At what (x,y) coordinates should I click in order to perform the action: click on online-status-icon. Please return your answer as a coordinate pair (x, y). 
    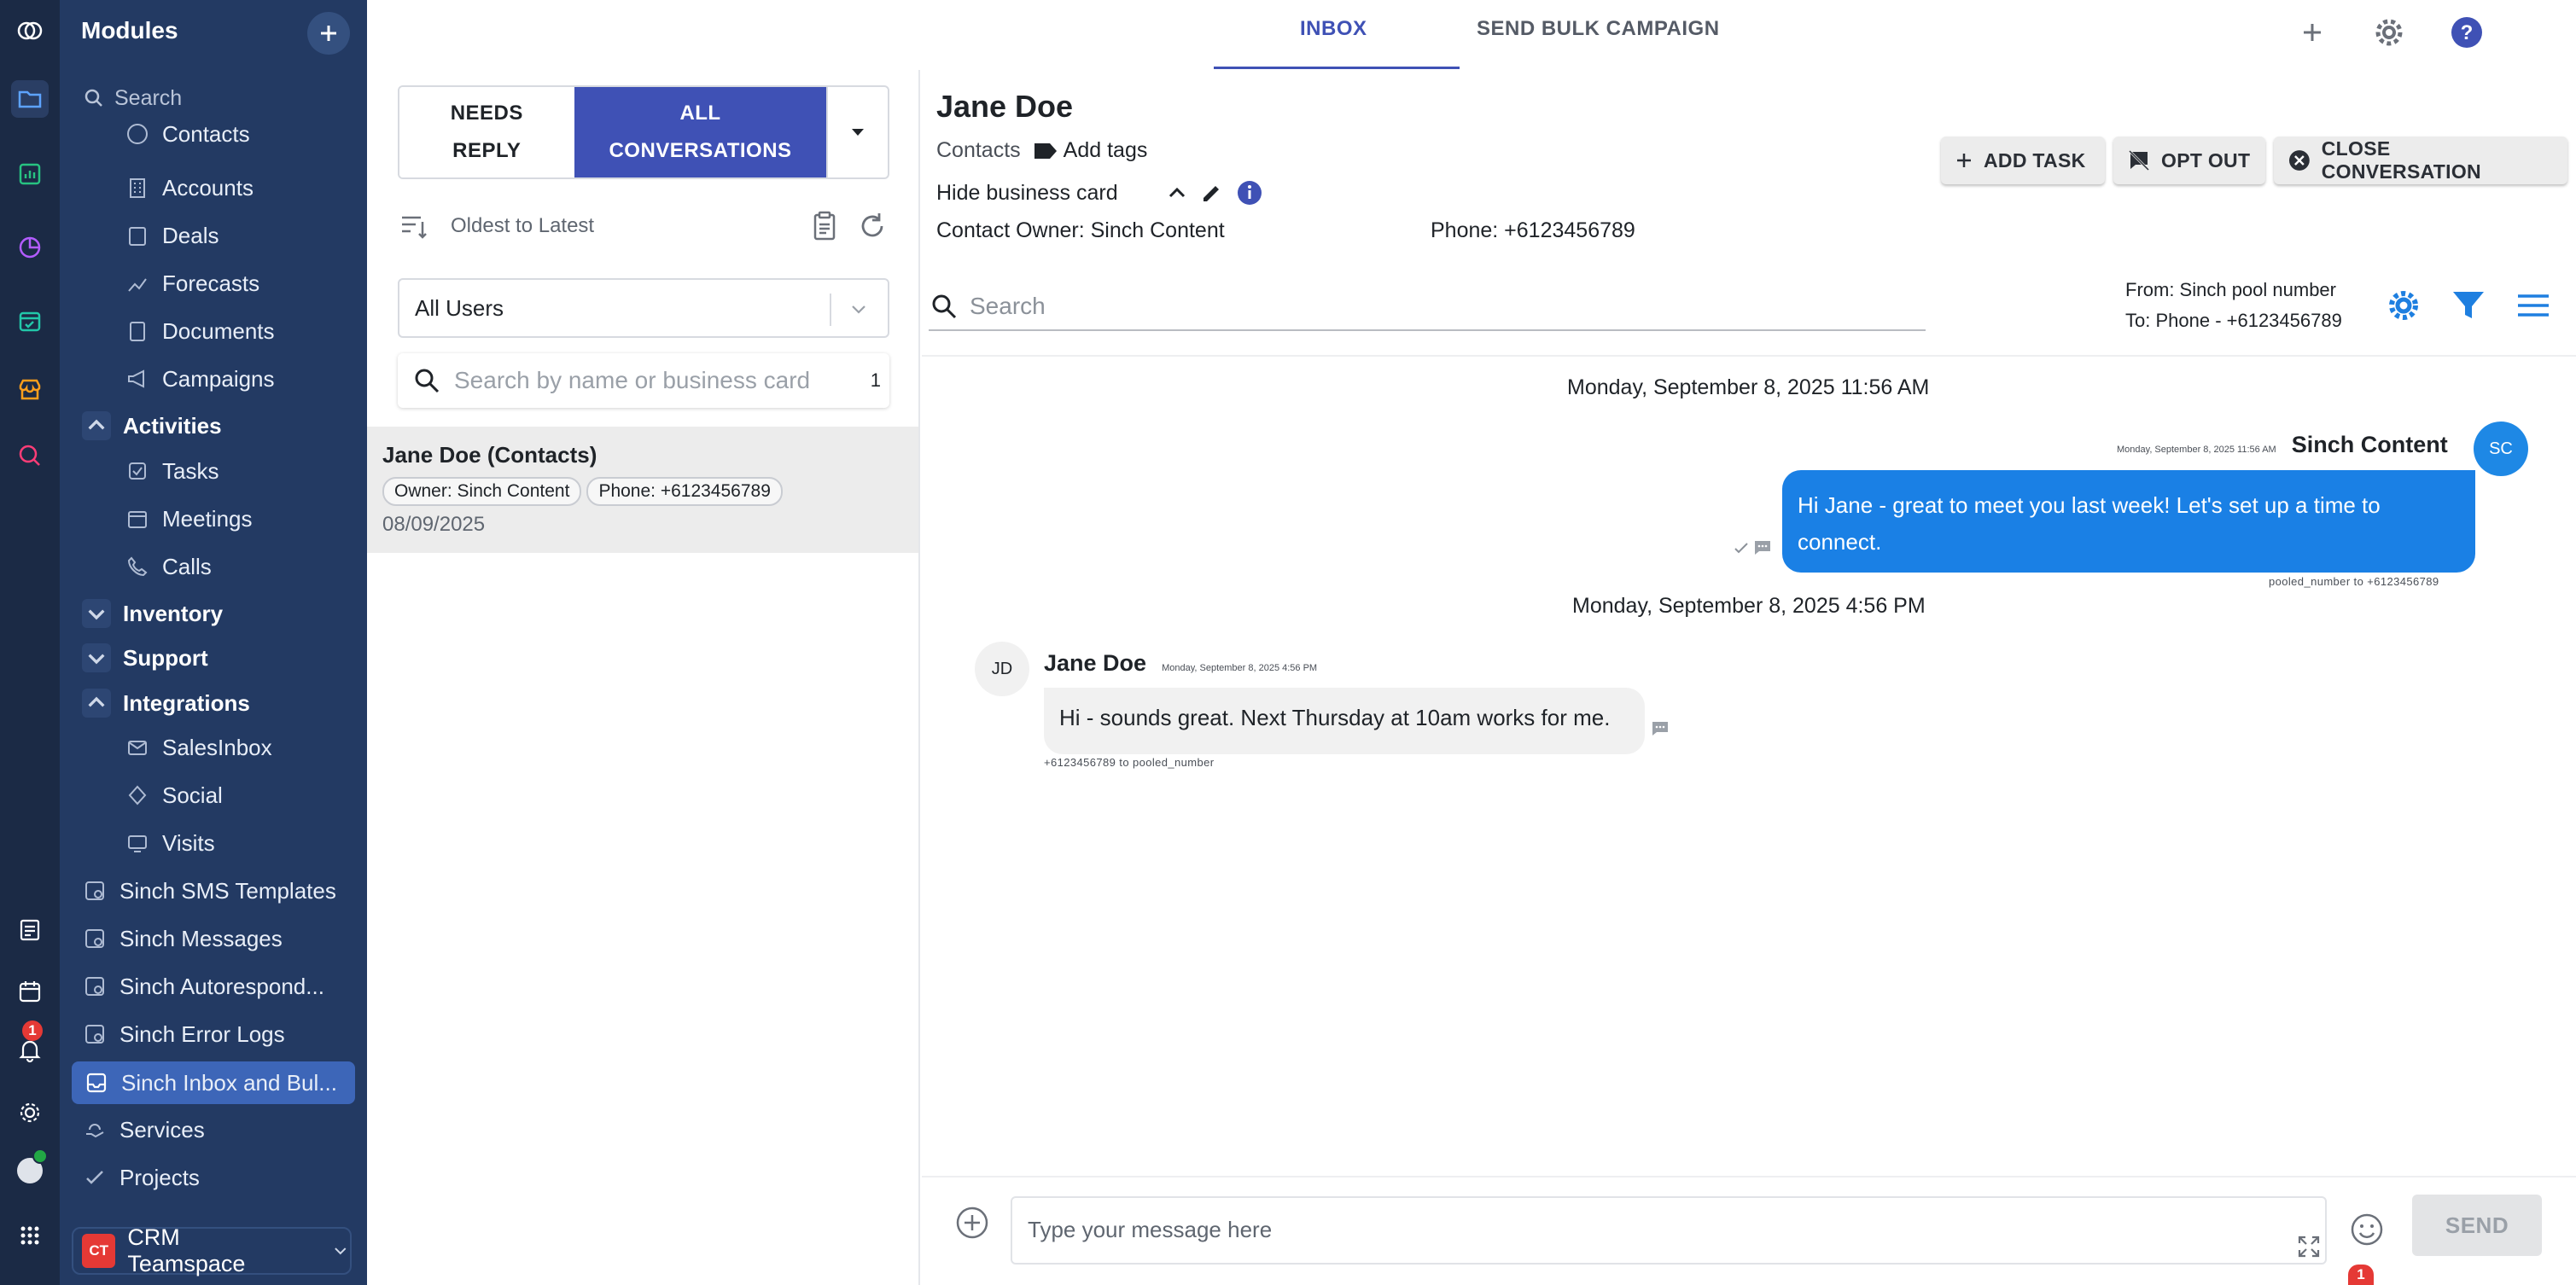
    Looking at the image, I should click on (40, 1156).